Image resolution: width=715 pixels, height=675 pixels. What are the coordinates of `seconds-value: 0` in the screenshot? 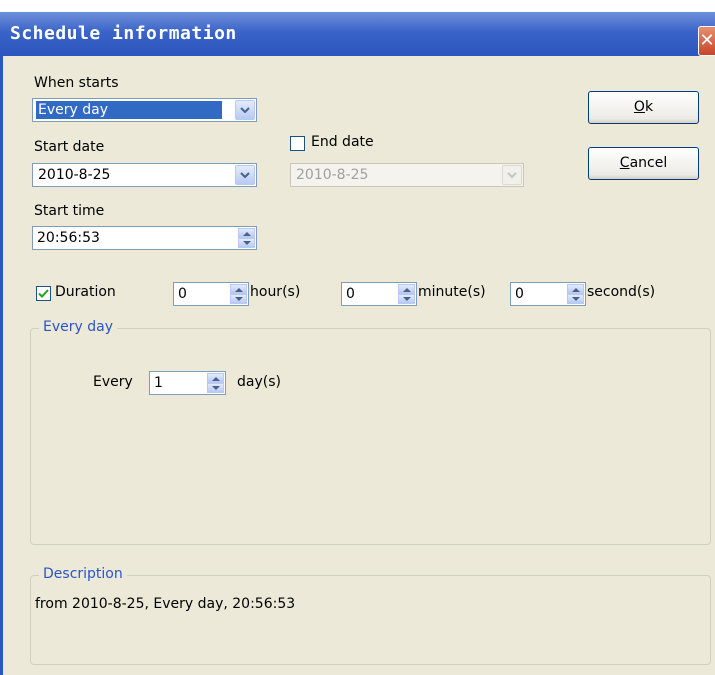 It's located at (519, 294).